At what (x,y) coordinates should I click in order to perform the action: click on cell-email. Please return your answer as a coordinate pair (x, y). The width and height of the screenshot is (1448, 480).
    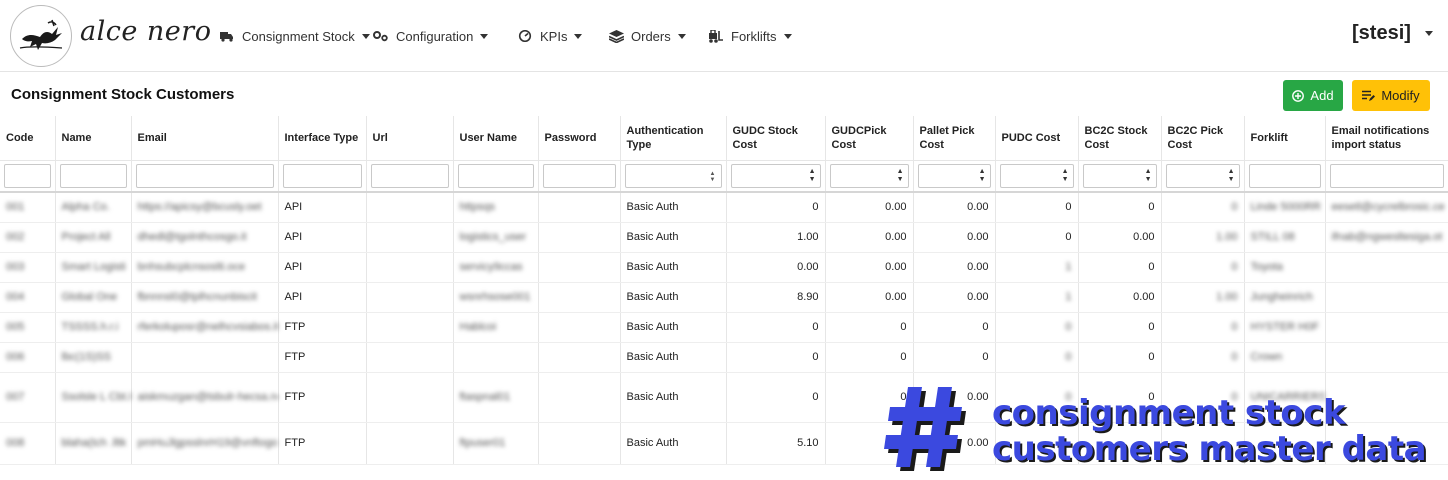
    Looking at the image, I should click on (205, 357).